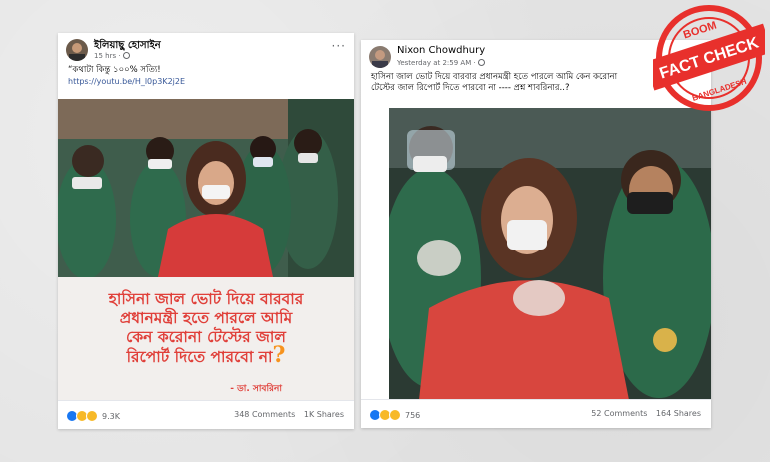 This screenshot has width=770, height=462. I want to click on reactions: 756, so click(394, 415).